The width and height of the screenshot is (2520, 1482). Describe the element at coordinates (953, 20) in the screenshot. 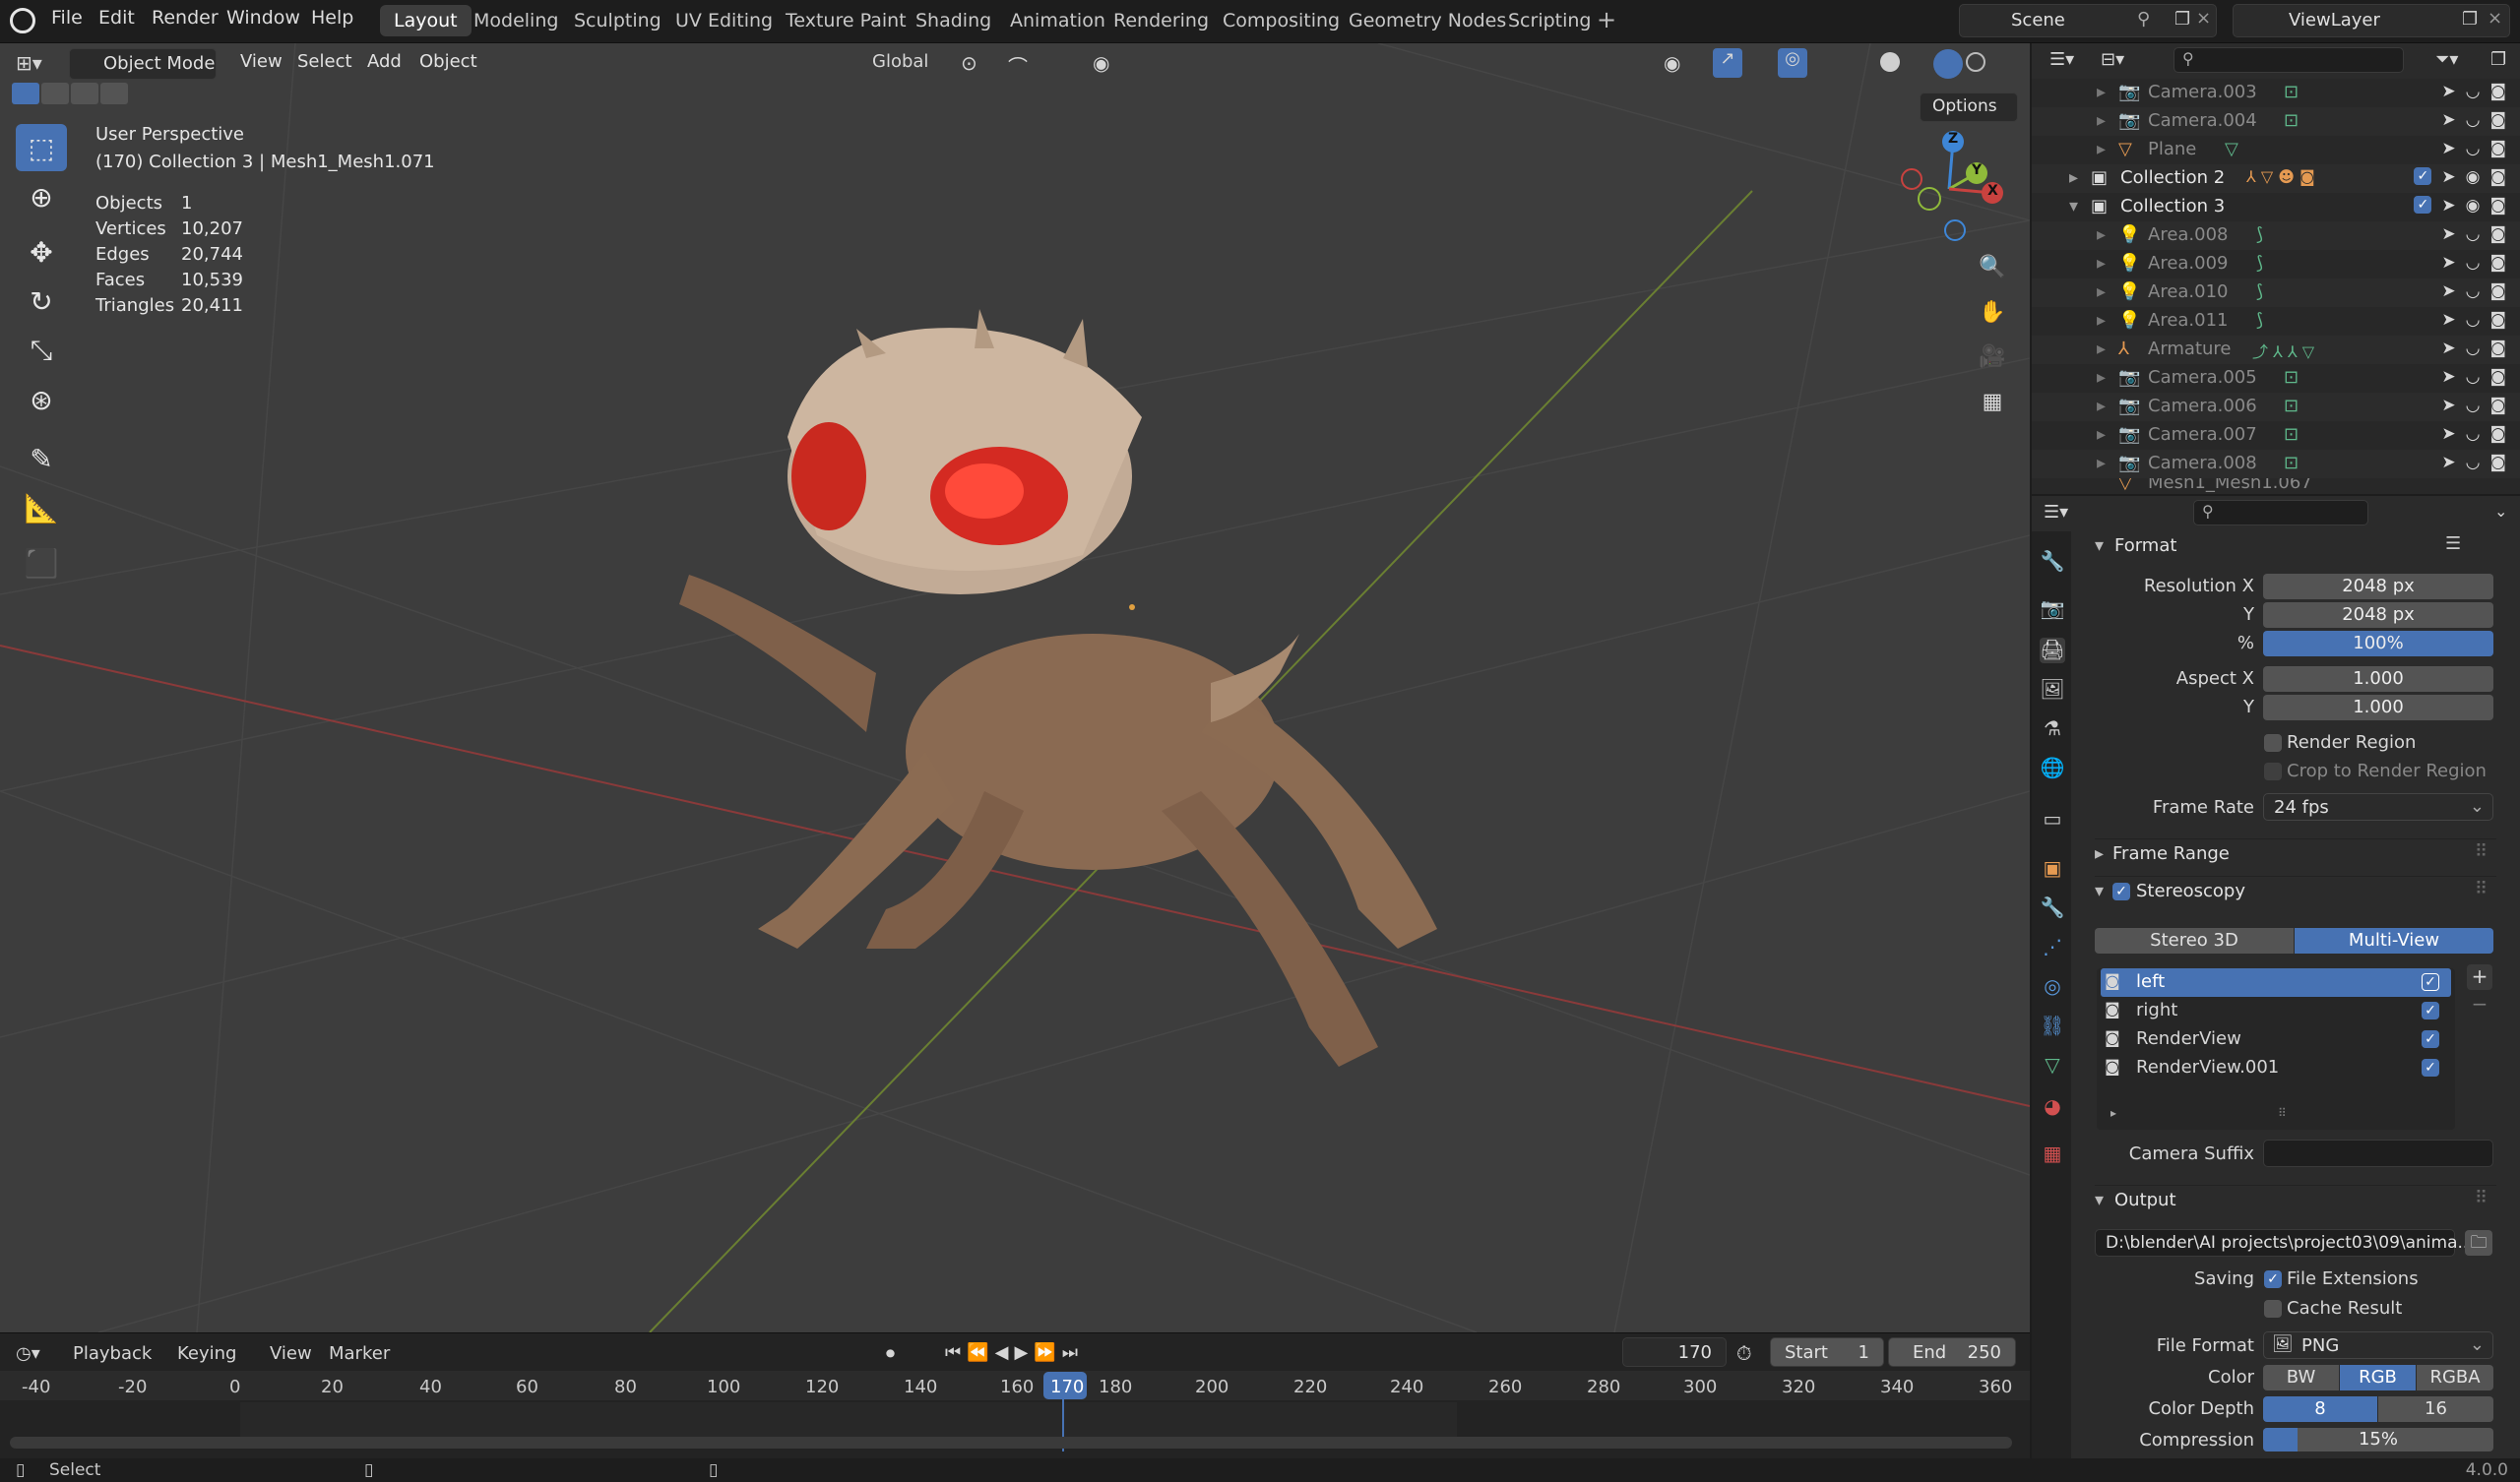

I see `tab-shading: Shading` at that location.